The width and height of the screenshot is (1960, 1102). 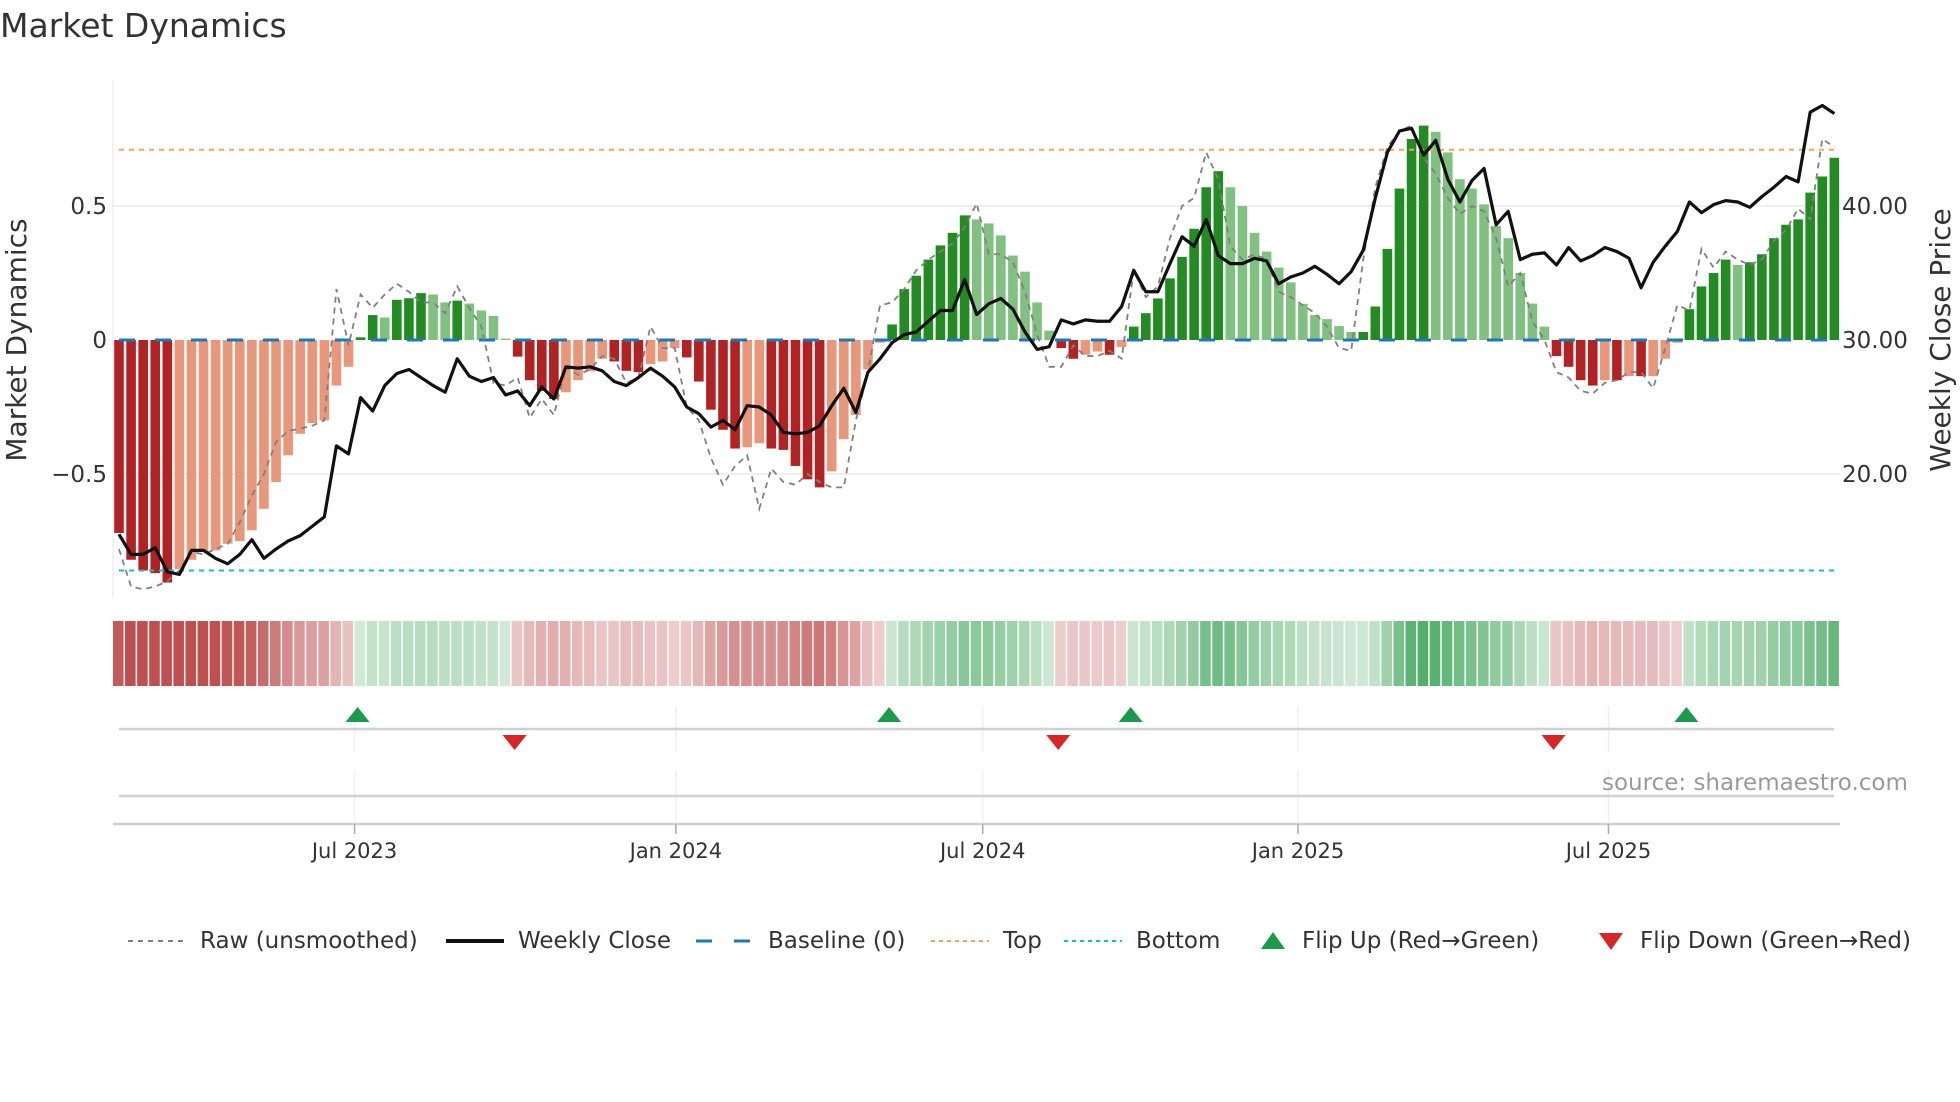 I want to click on legend-flip-down: Flip Down (Green→Red), so click(x=1753, y=941).